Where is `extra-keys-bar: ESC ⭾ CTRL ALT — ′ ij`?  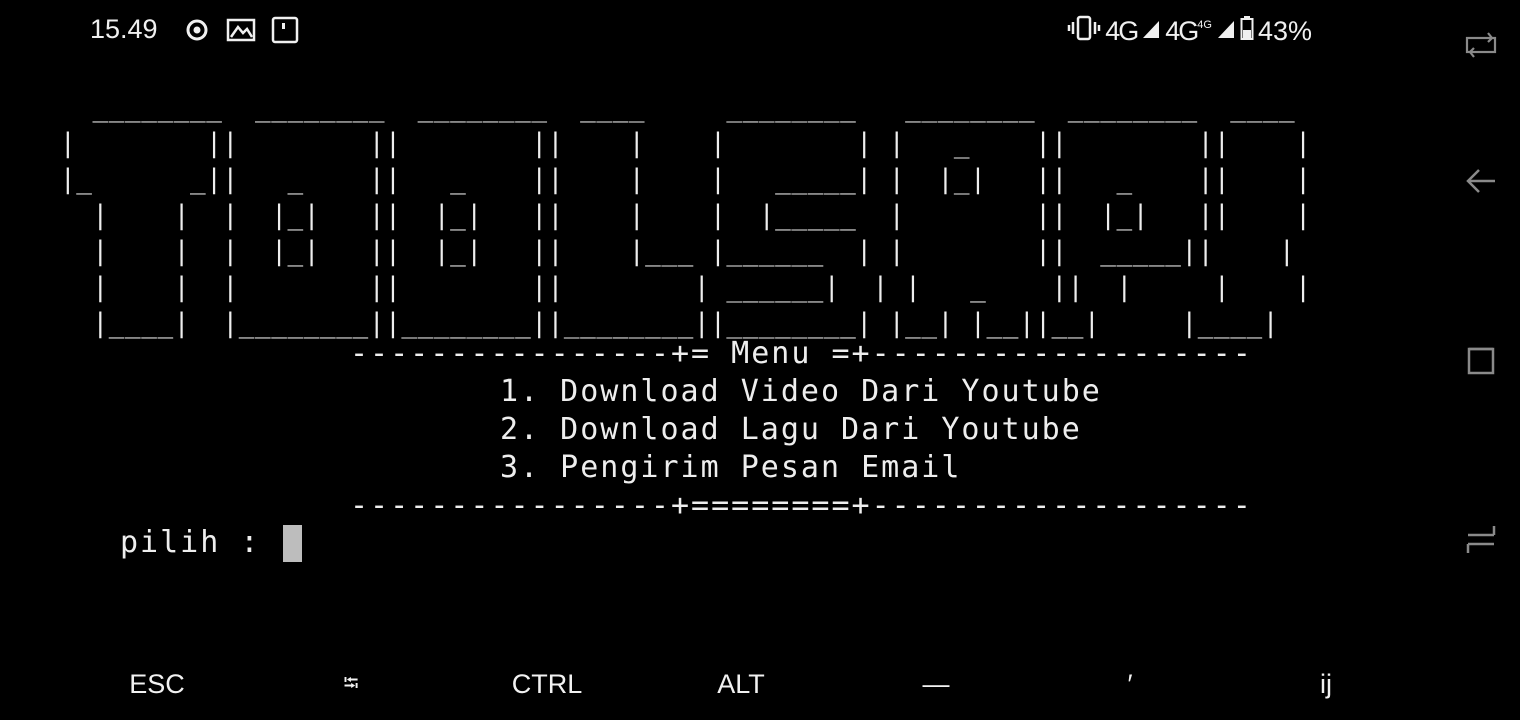 extra-keys-bar: ESC ⭾ CTRL ALT — ′ ij is located at coordinates (720, 685).